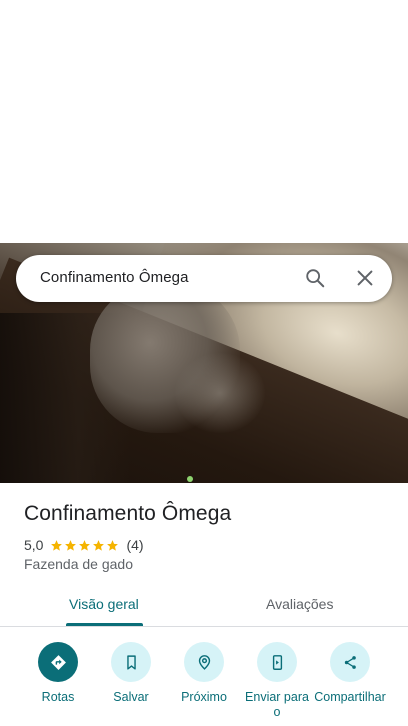 This screenshot has width=408, height=726. I want to click on directions-button: Rotas, so click(58, 673).